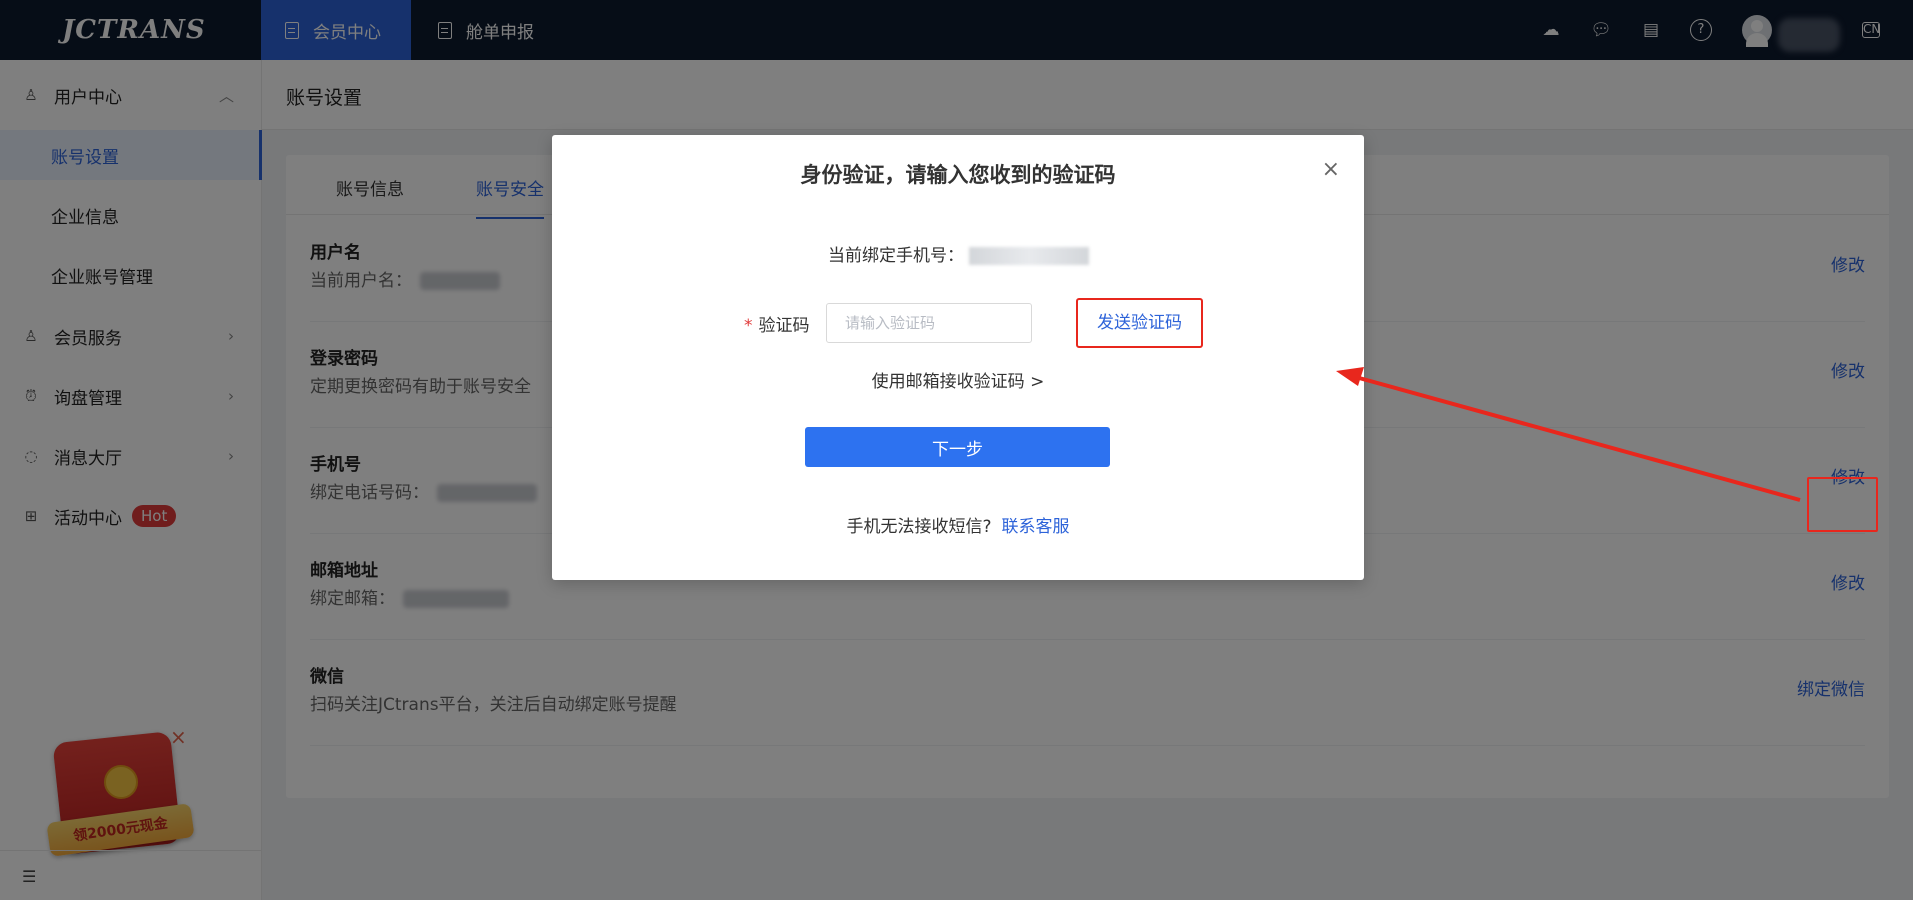 The height and width of the screenshot is (900, 1913). I want to click on verification-code-input, so click(929, 323).